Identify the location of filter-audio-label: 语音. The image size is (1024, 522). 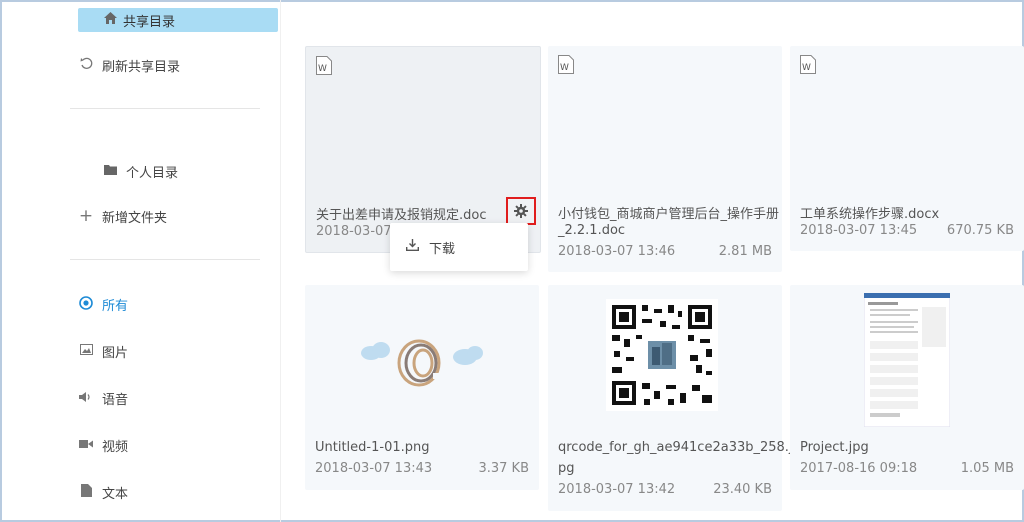
(115, 400).